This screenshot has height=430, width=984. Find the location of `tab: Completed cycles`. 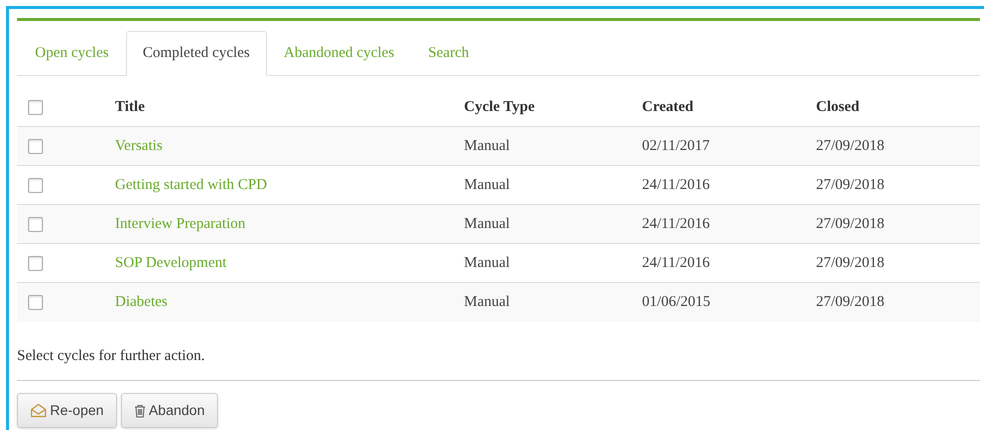

tab: Completed cycles is located at coordinates (196, 53).